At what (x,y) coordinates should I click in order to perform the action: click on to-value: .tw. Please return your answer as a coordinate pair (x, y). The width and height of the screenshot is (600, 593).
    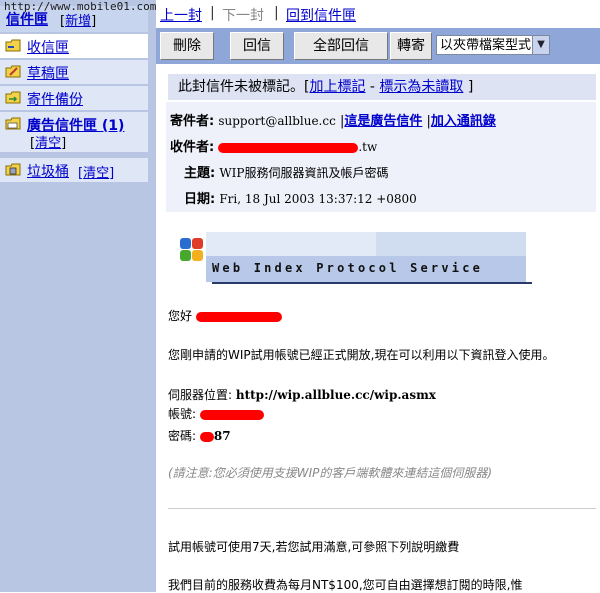
    Looking at the image, I should click on (368, 147).